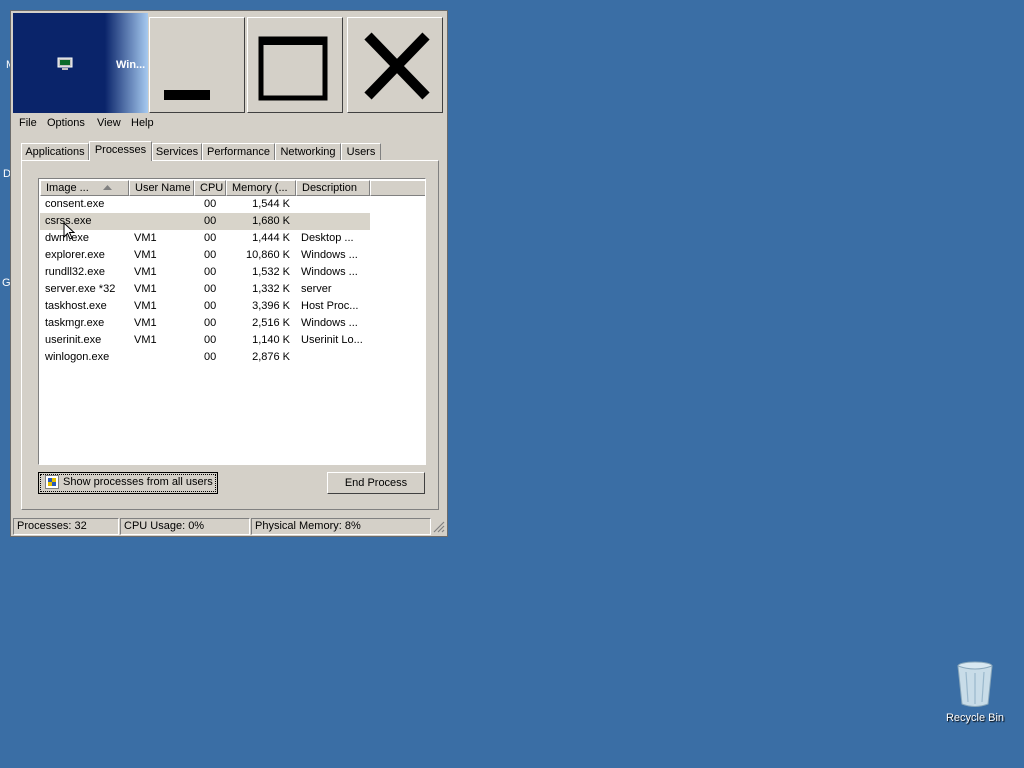 The width and height of the screenshot is (1024, 768). Describe the element at coordinates (69, 231) in the screenshot. I see `mouse-cursor-icon` at that location.